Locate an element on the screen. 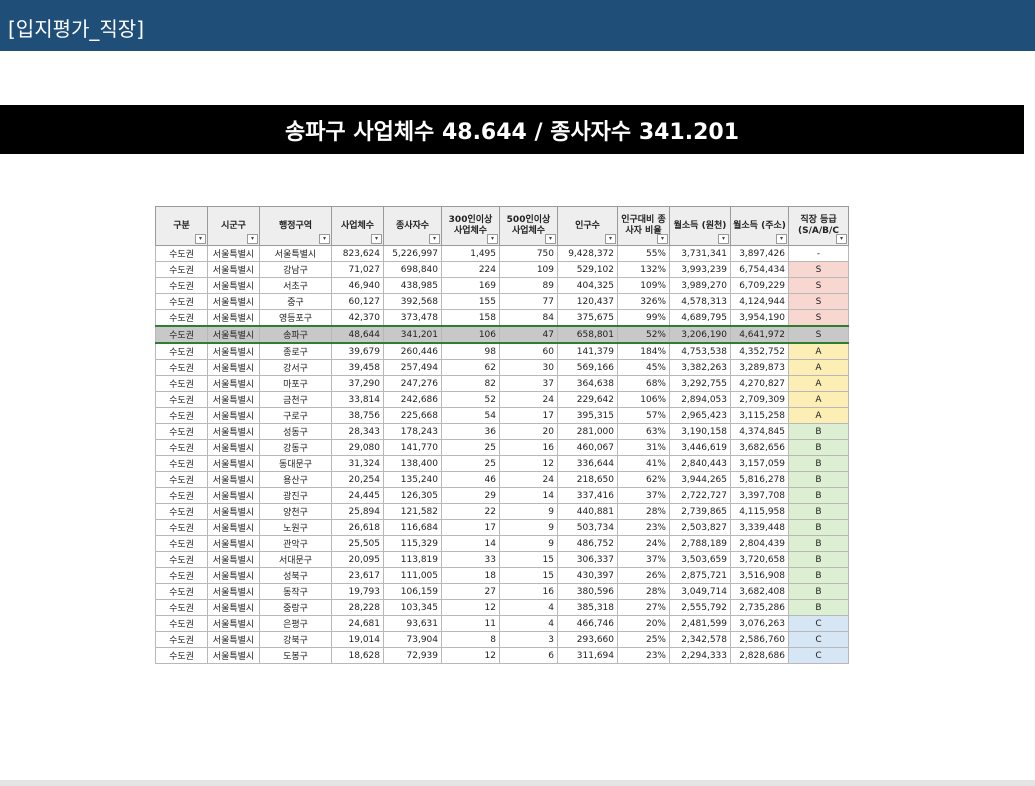  table-cell: 281,000 is located at coordinates (587, 431).